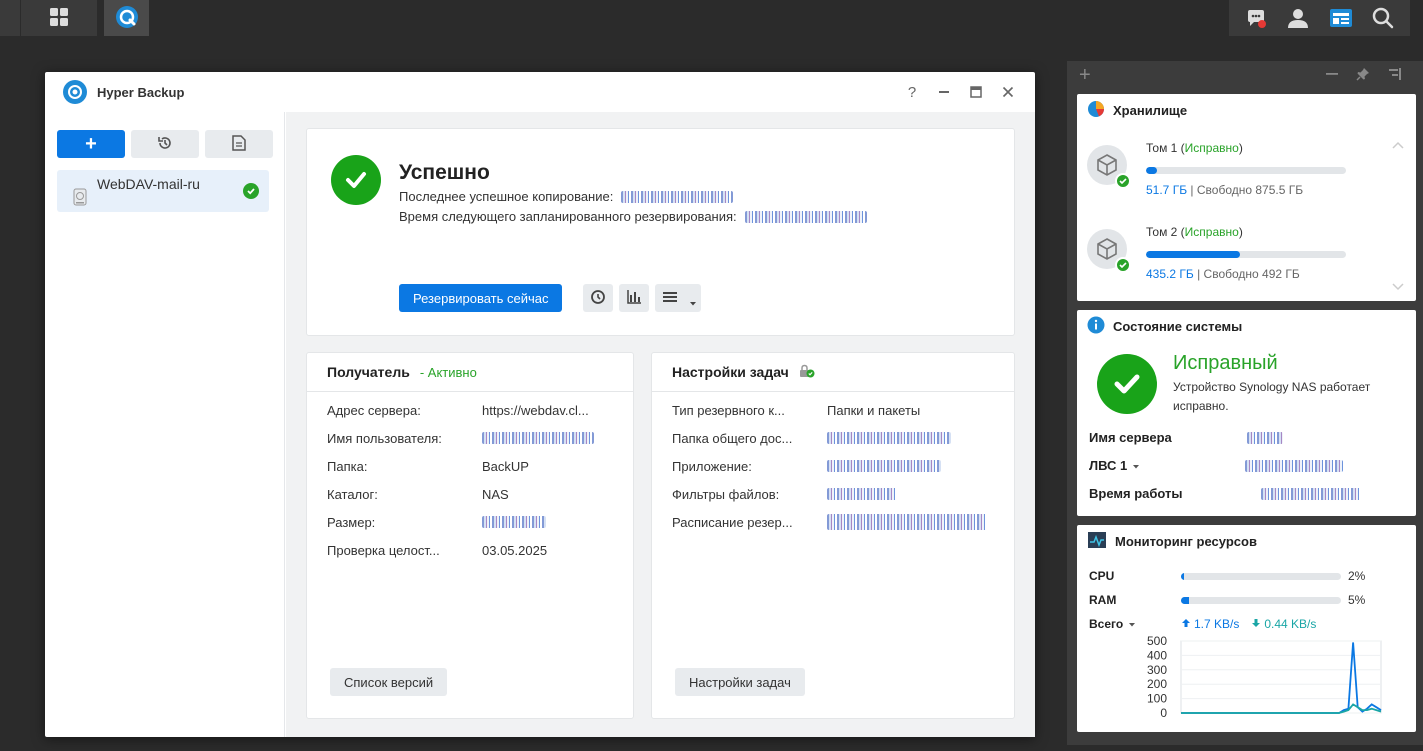  What do you see at coordinates (1162, 232) in the screenshot?
I see `volume-name-text: Том 2` at bounding box center [1162, 232].